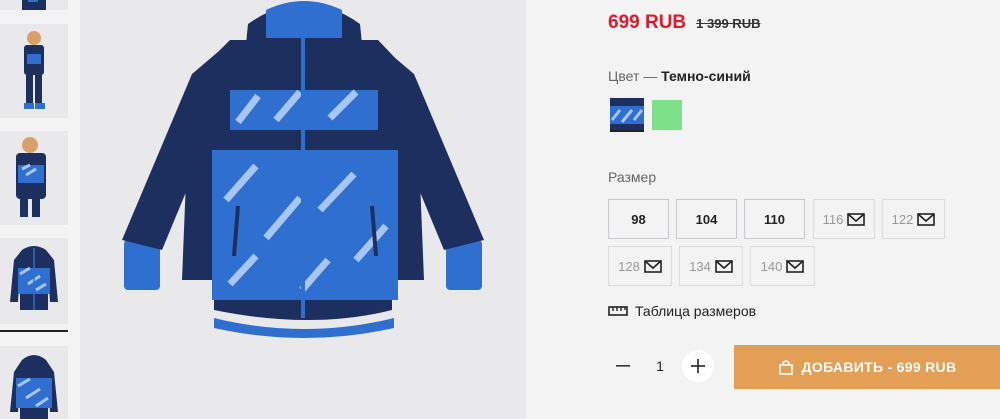  Describe the element at coordinates (667, 115) in the screenshot. I see `color-swatch-green` at that location.